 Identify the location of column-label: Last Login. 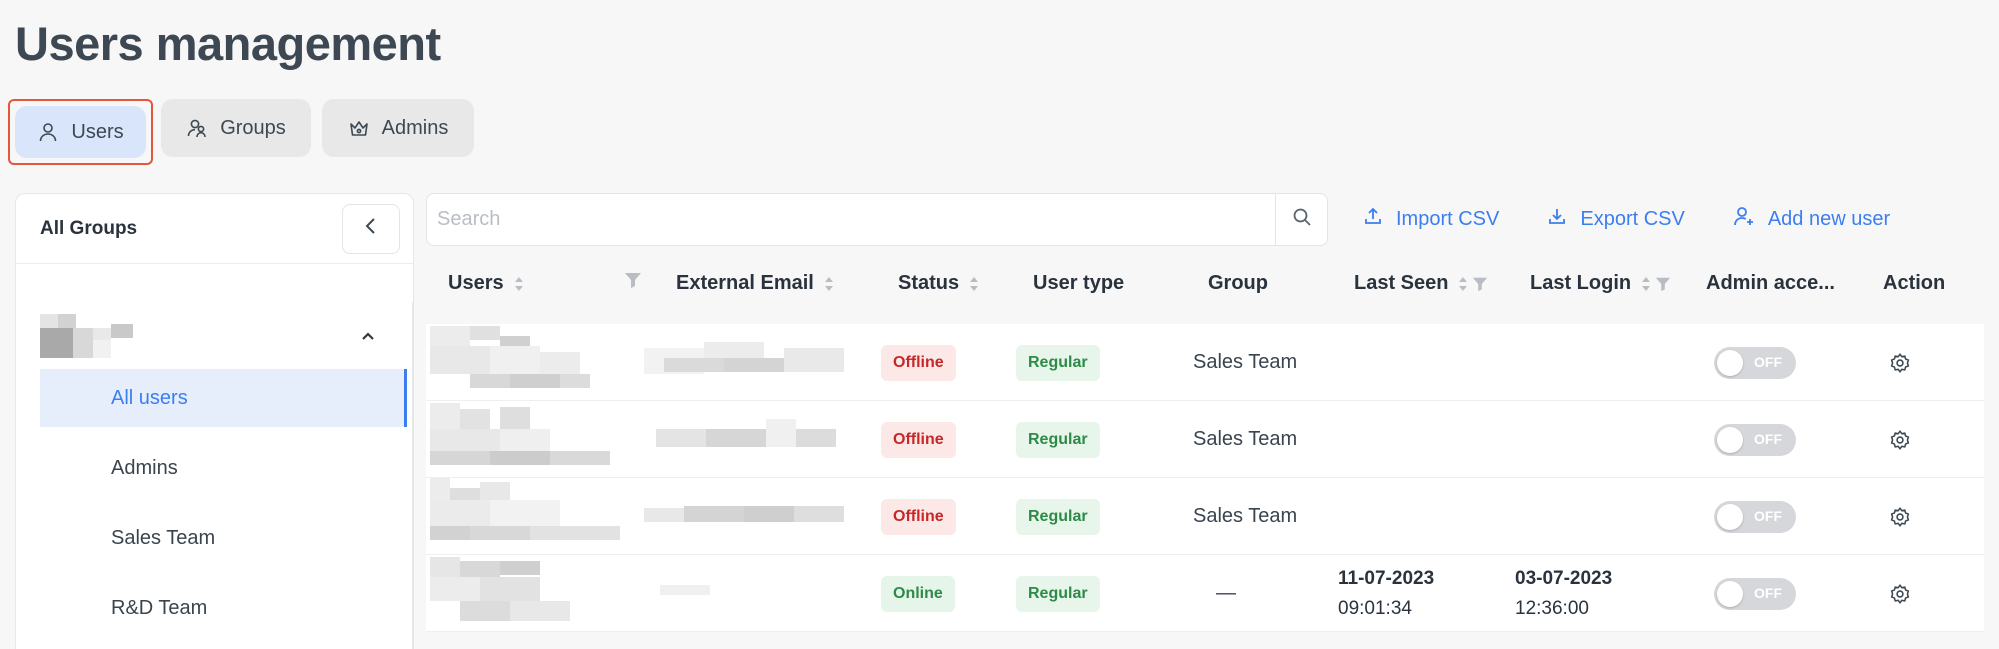
(1581, 283).